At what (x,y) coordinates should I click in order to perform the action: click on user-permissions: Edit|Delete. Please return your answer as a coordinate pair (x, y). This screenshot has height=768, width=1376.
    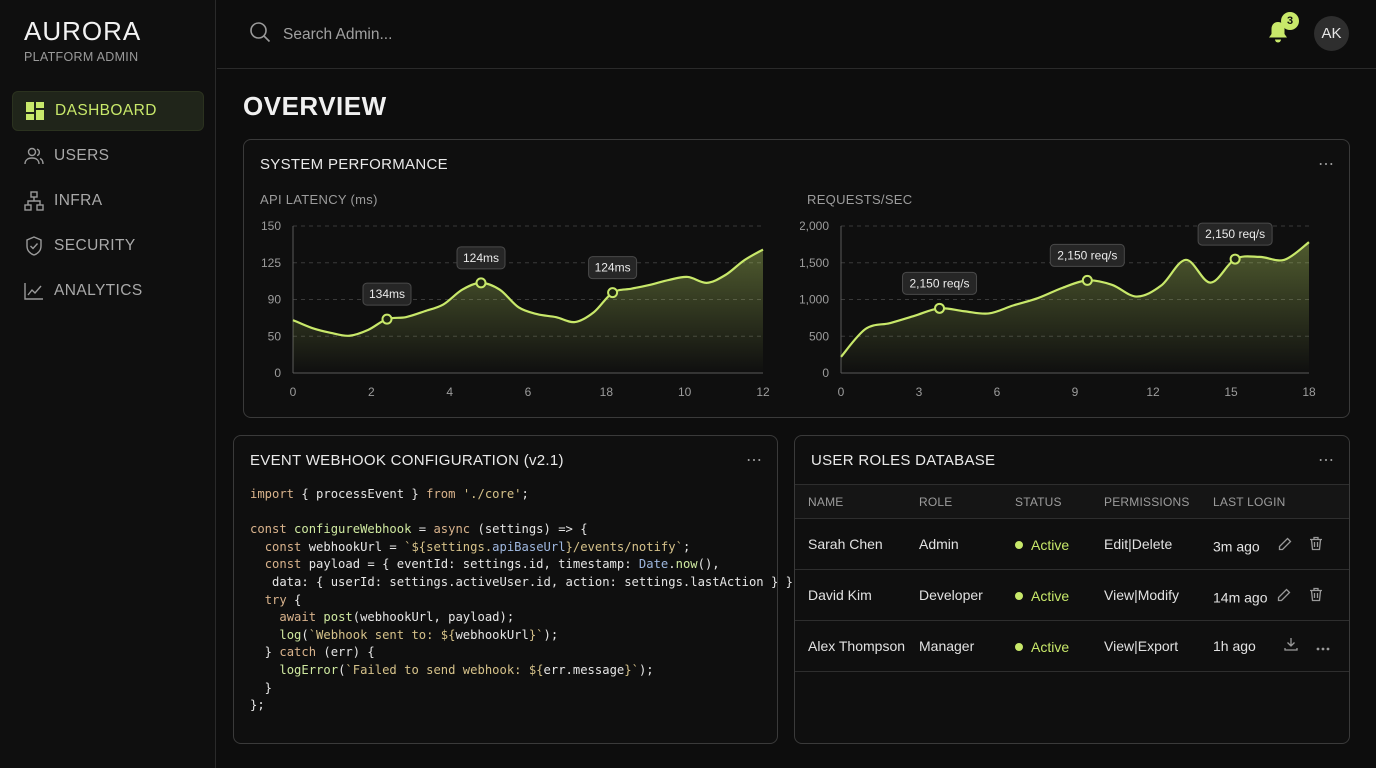
    Looking at the image, I should click on (1158, 544).